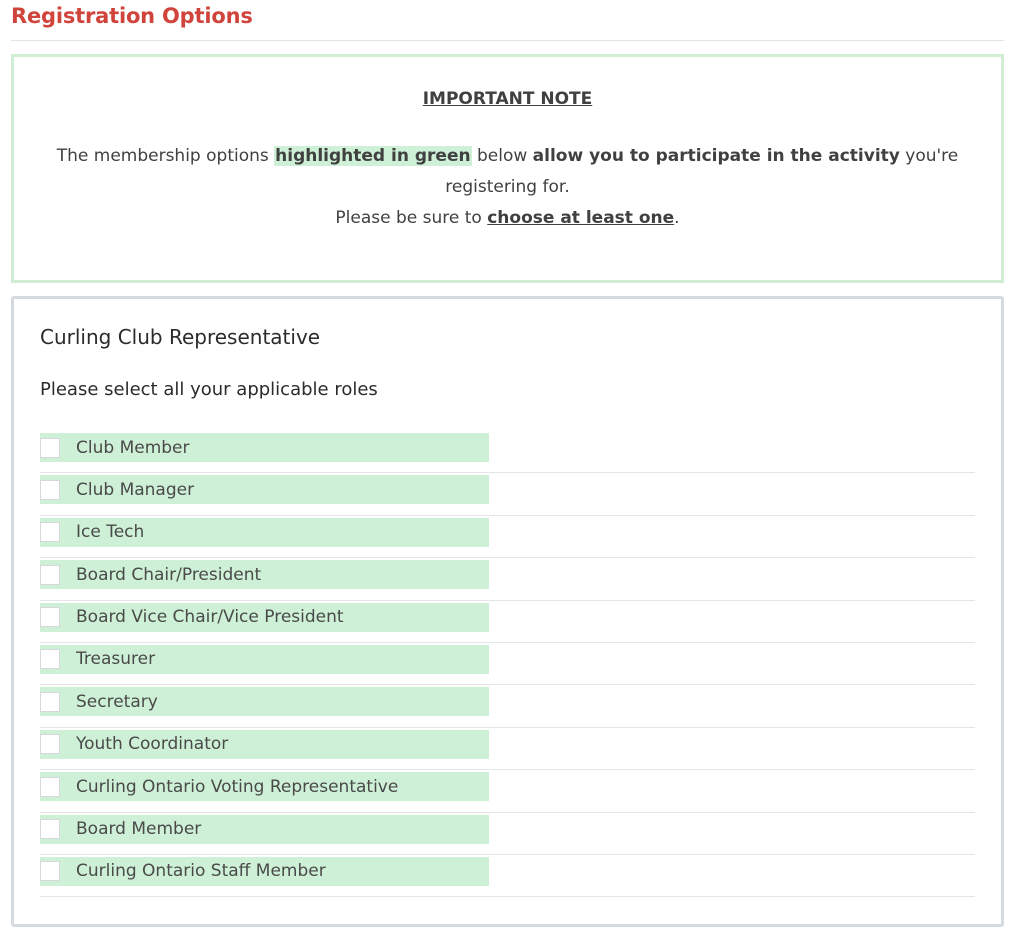 This screenshot has width=1024, height=940. What do you see at coordinates (716, 156) in the screenshot?
I see `note-text-bold: allow you to participate in the activity` at bounding box center [716, 156].